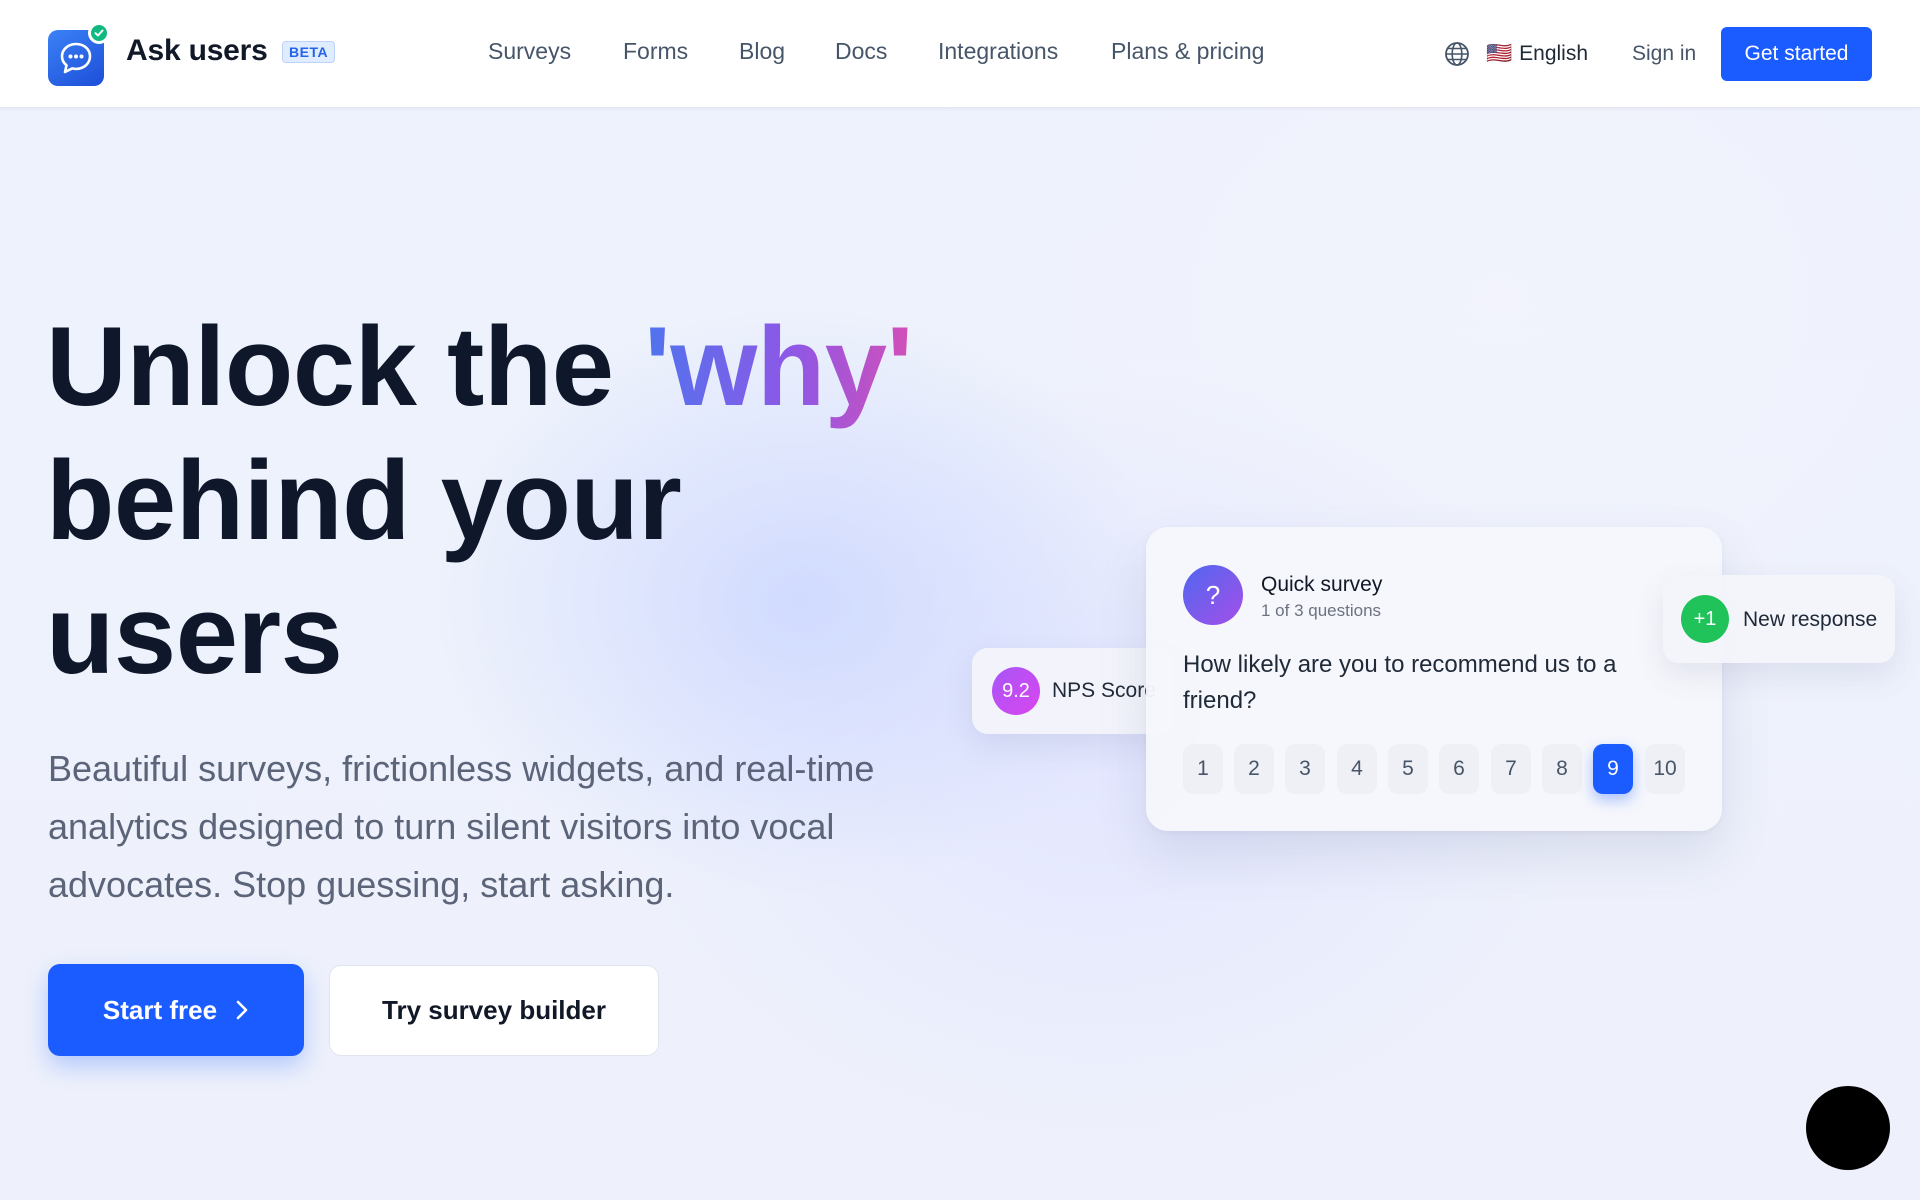 The image size is (1920, 1200). I want to click on nav-item-docs: Docs, so click(861, 51).